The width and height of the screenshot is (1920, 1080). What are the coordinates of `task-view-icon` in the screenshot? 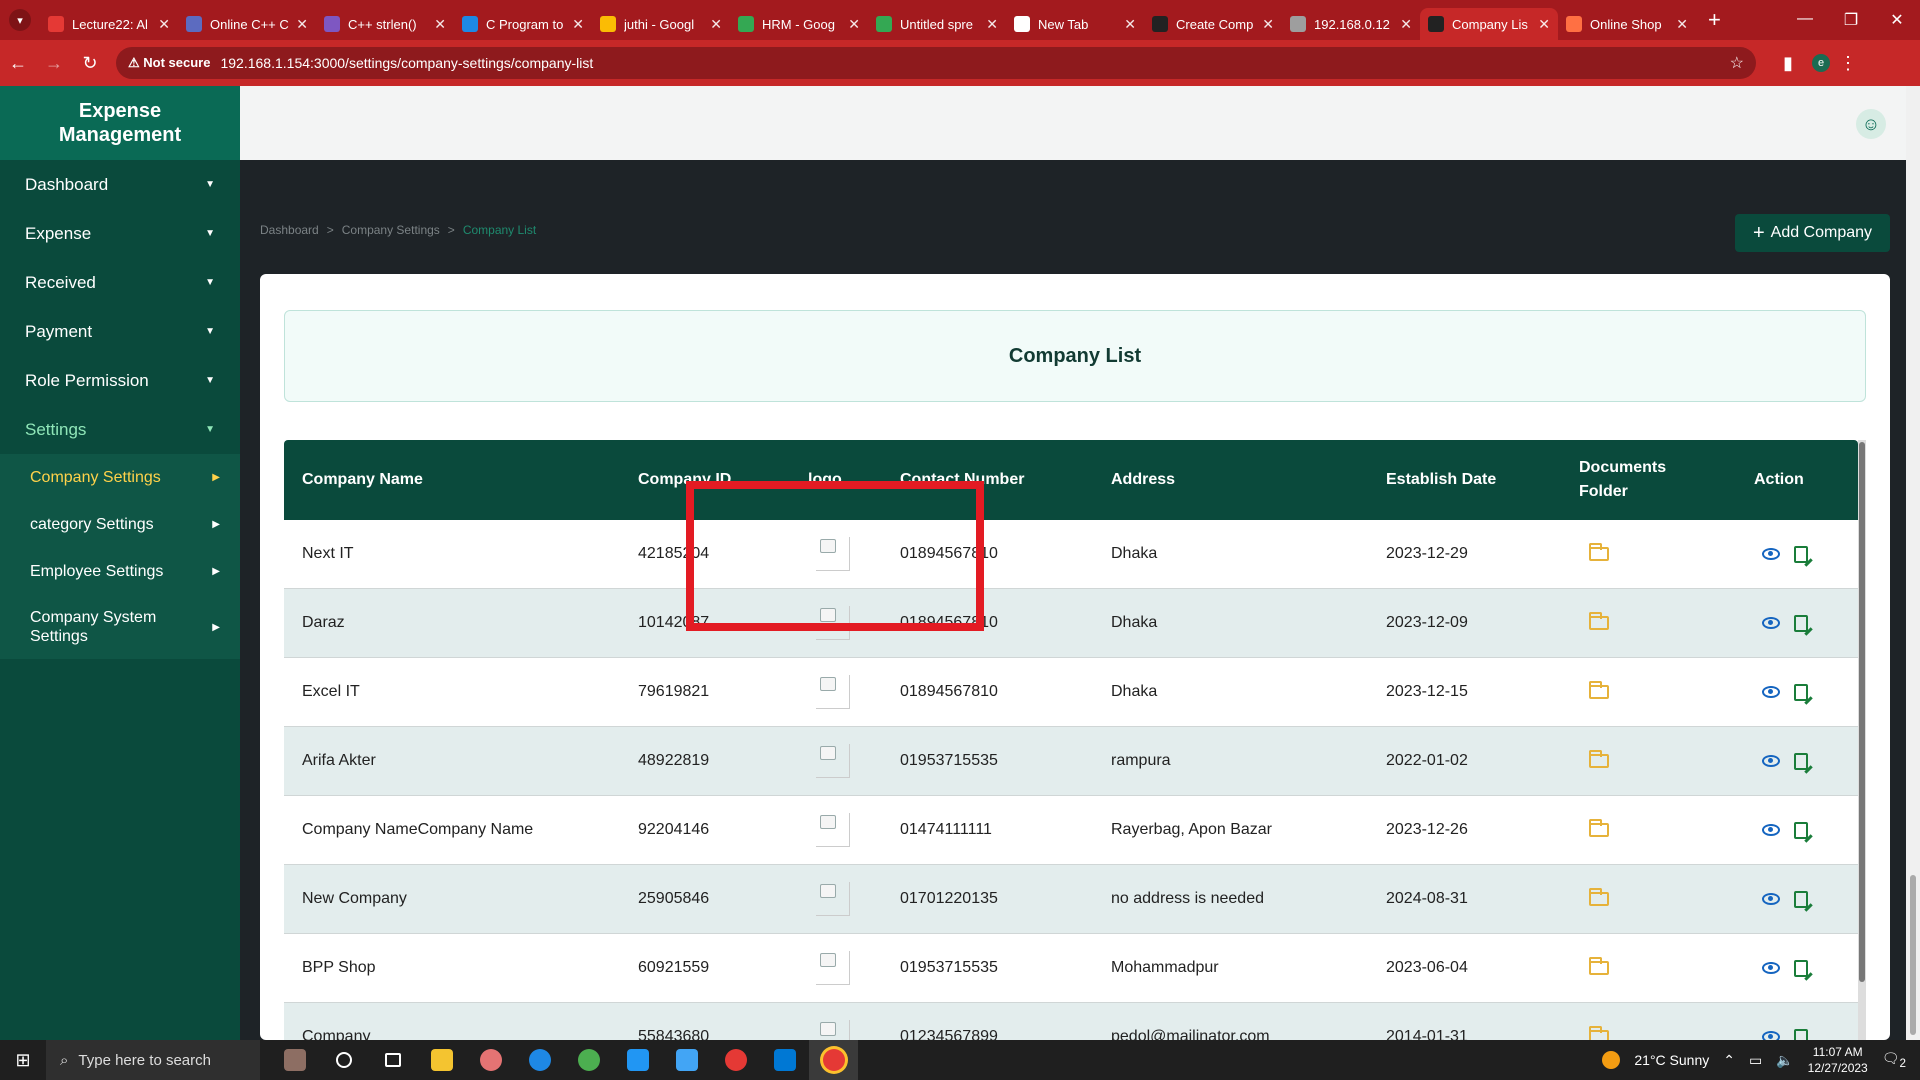 It's located at (392, 1060).